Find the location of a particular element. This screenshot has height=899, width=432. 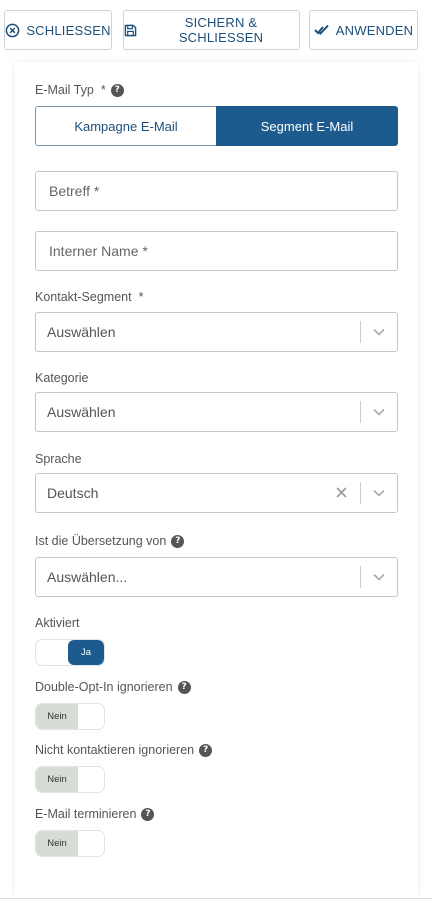

ignore-double-opt-in-toggle: Nein is located at coordinates (70, 716).